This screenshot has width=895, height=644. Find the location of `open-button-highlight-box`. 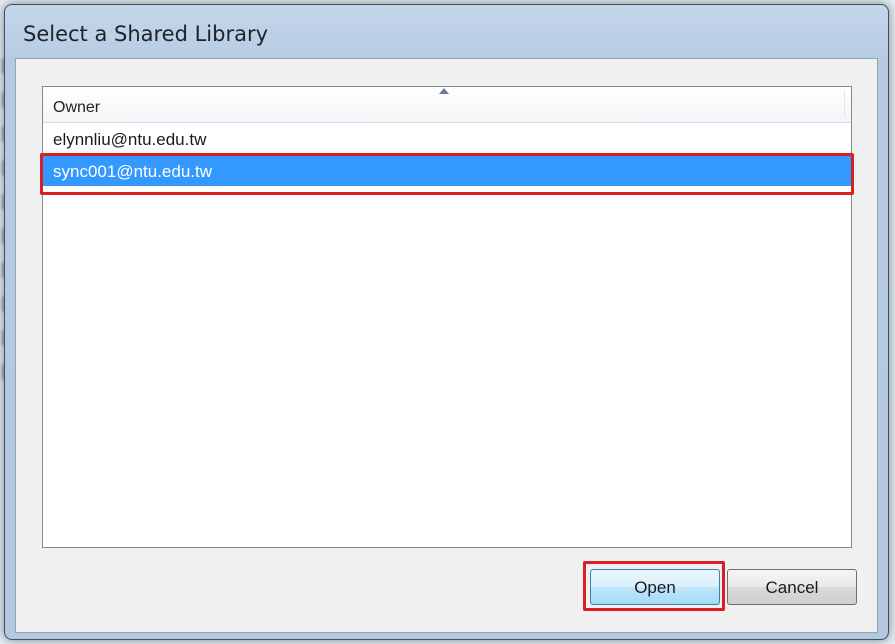

open-button-highlight-box is located at coordinates (654, 586).